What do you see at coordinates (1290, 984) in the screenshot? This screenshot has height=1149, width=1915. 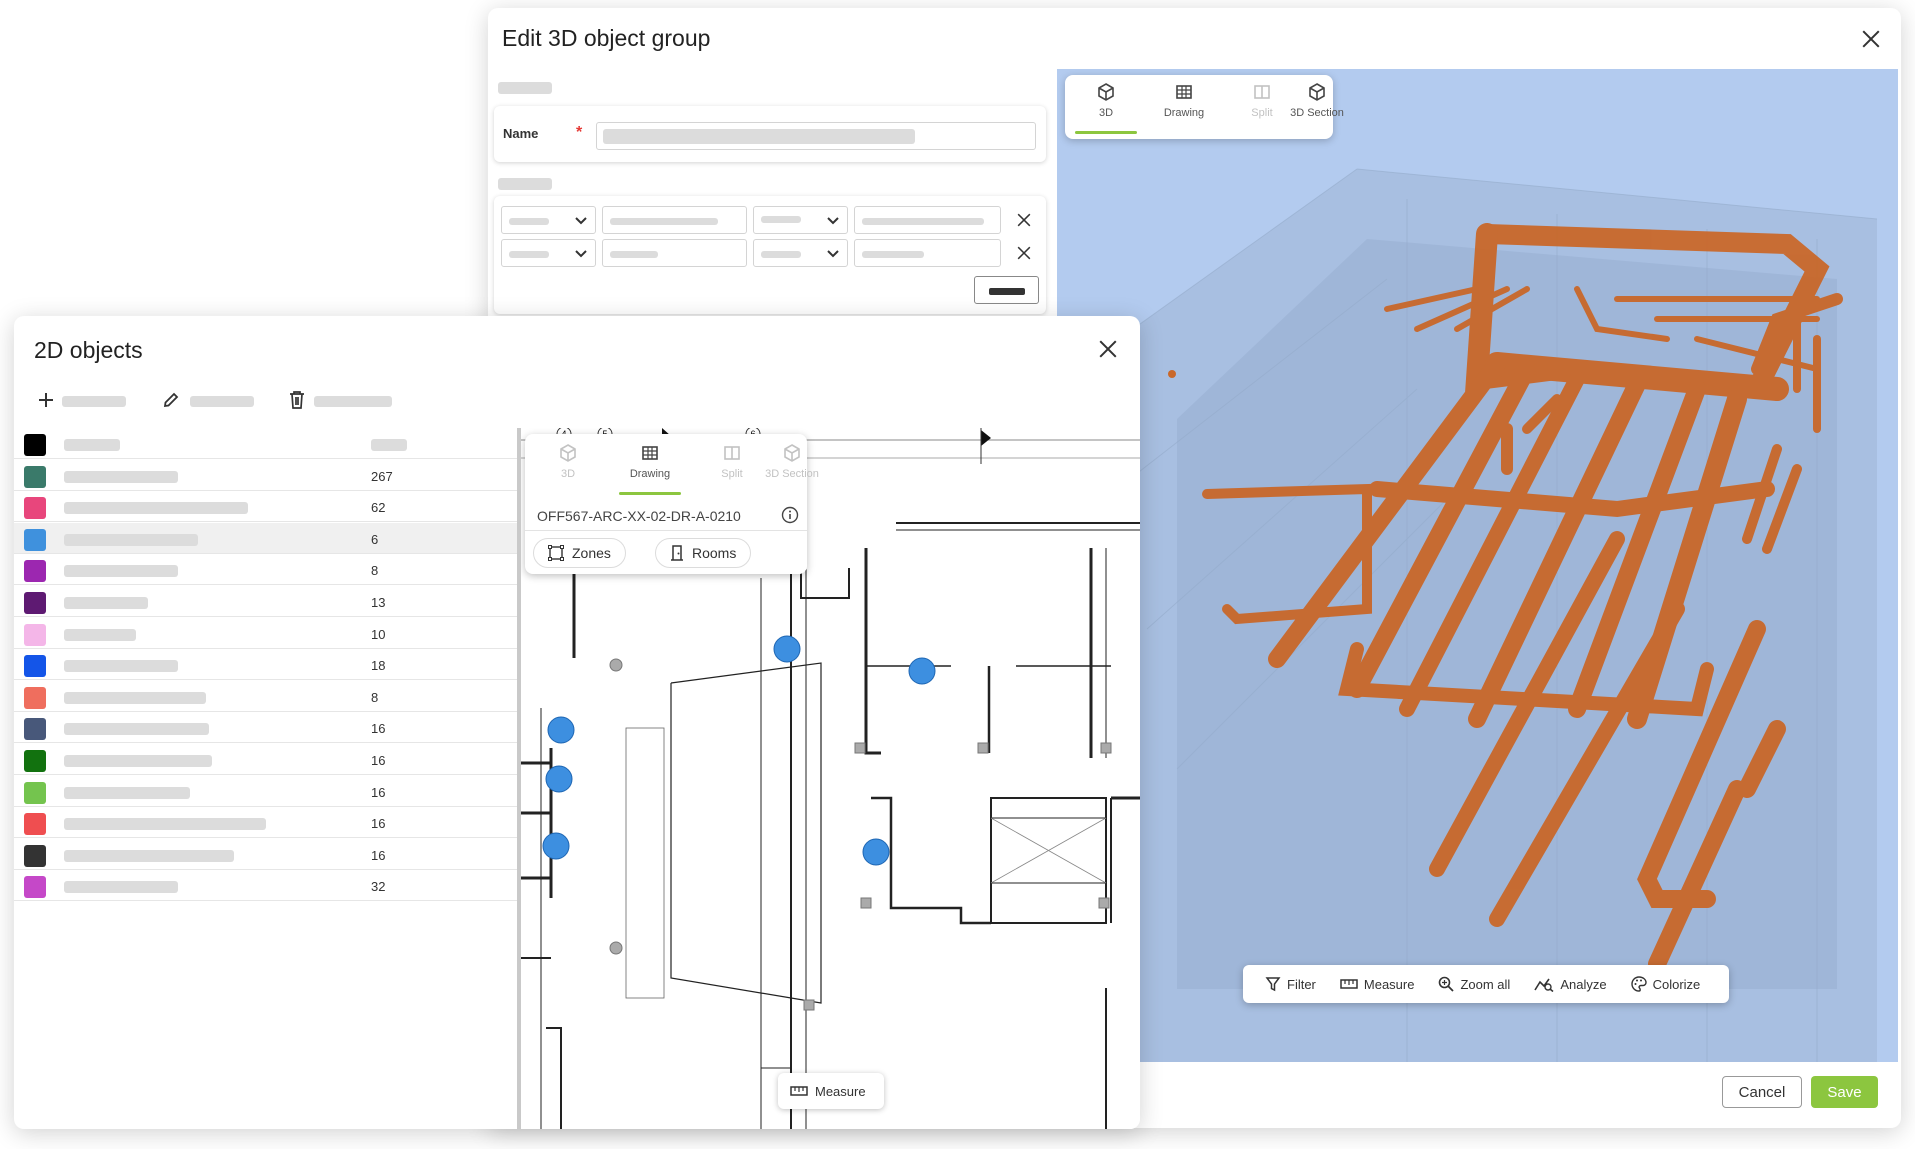 I see `filter-button: Filter` at bounding box center [1290, 984].